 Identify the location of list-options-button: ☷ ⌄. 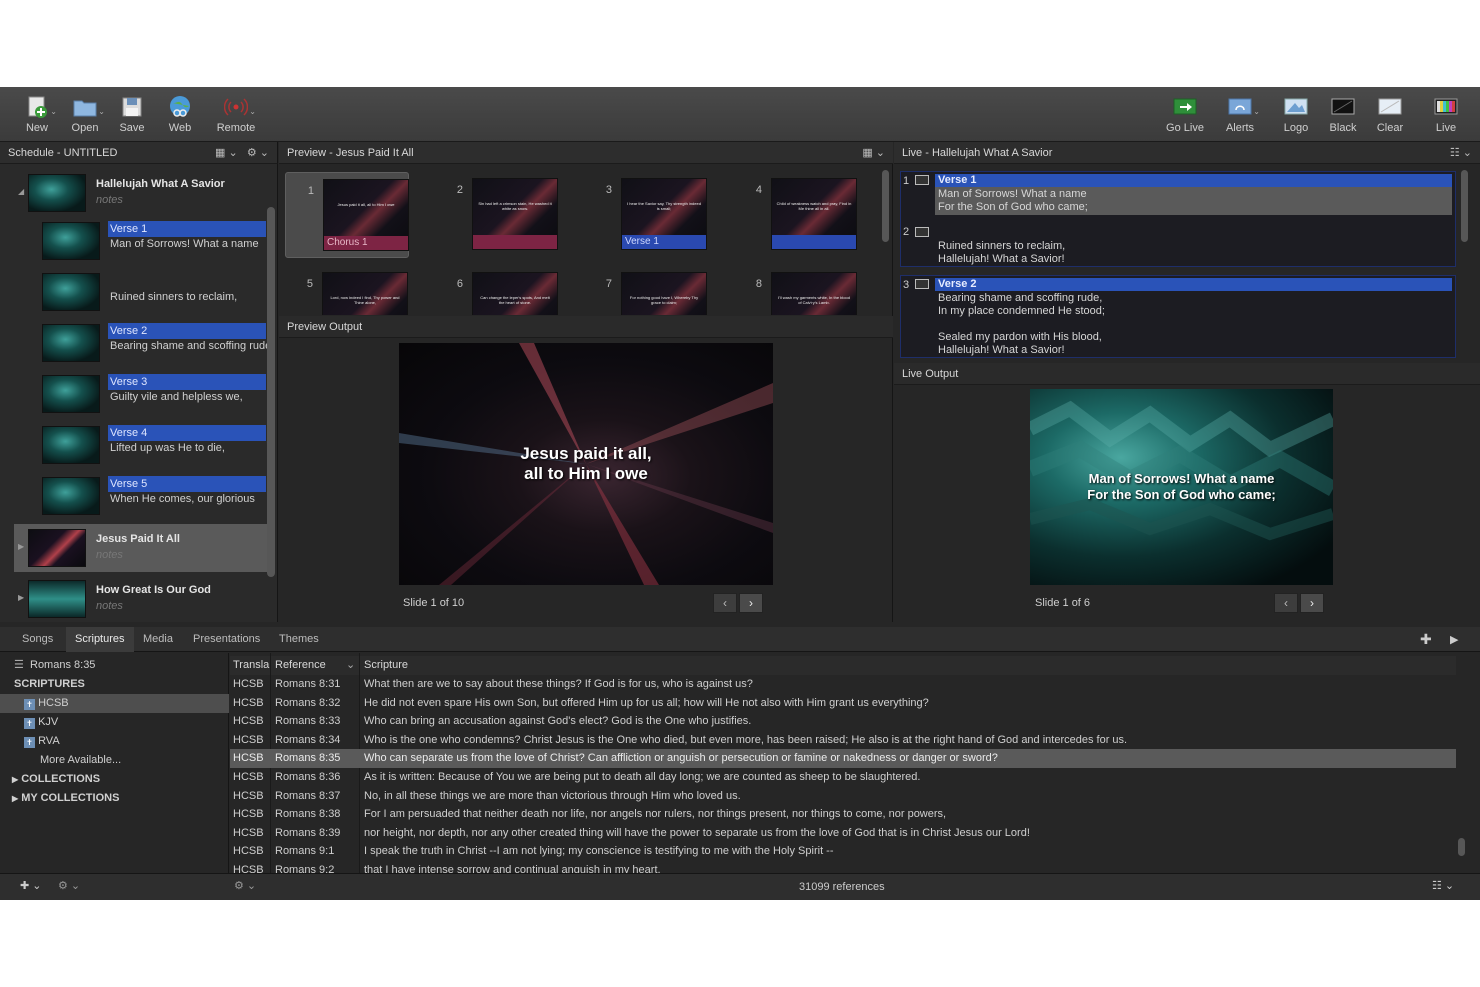
(1443, 885).